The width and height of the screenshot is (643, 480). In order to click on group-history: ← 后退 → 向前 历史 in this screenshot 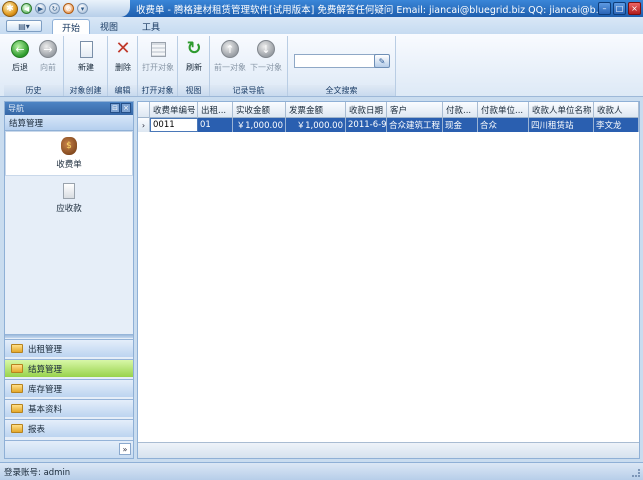, I will do `click(34, 66)`.